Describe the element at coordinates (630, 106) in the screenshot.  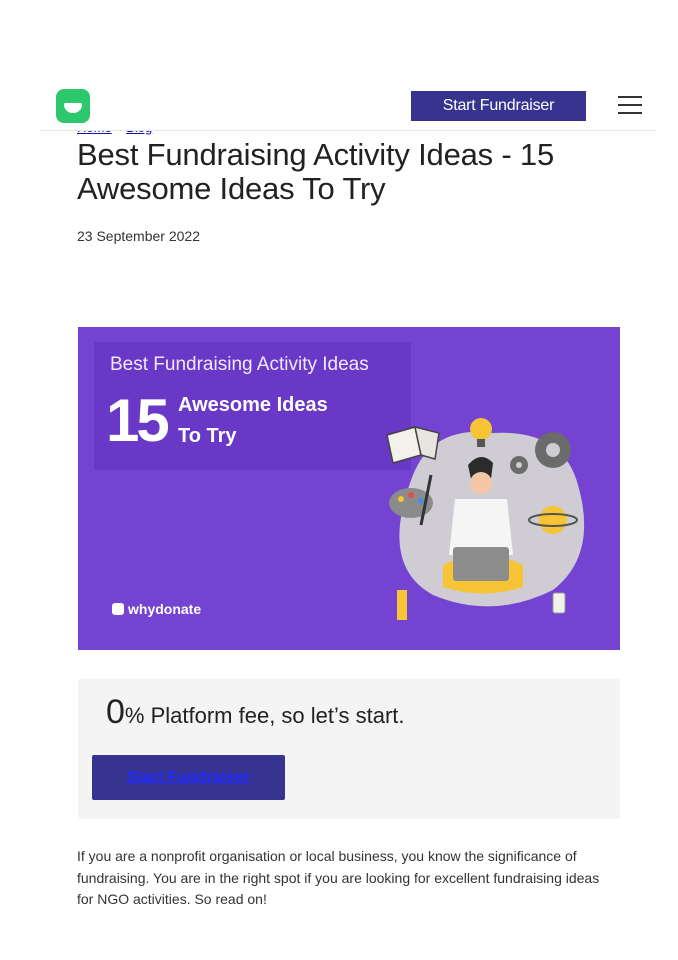
I see `hamburger-menu-icon` at that location.